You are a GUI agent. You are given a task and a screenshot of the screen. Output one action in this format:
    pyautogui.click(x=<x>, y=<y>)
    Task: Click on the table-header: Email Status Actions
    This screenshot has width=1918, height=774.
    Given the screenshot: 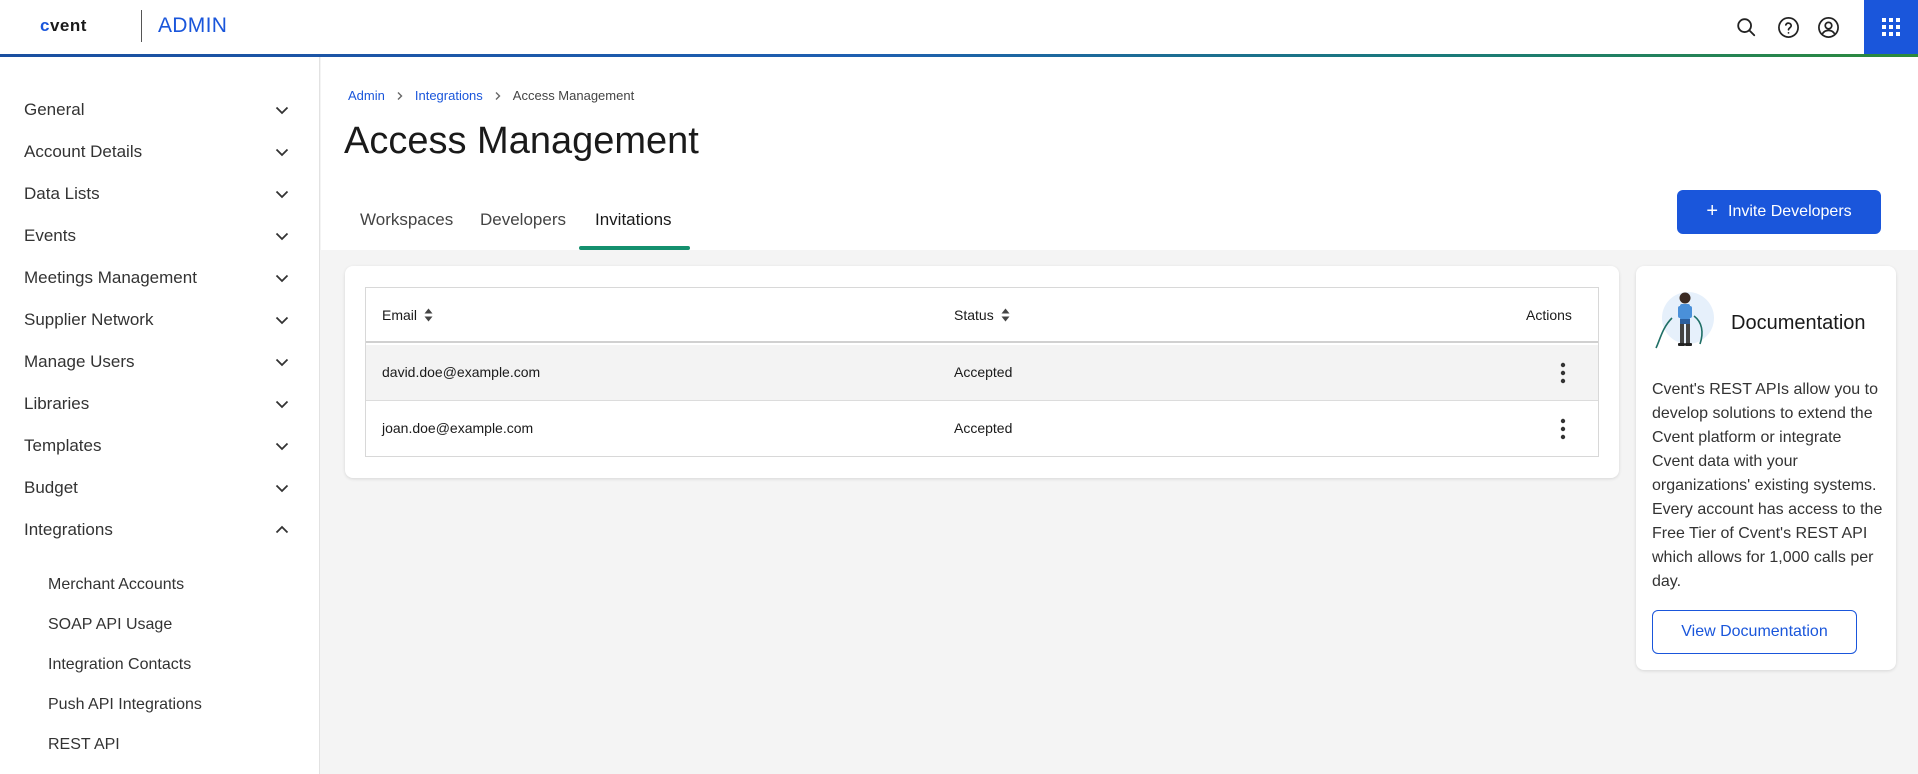 What is the action you would take?
    pyautogui.click(x=982, y=315)
    